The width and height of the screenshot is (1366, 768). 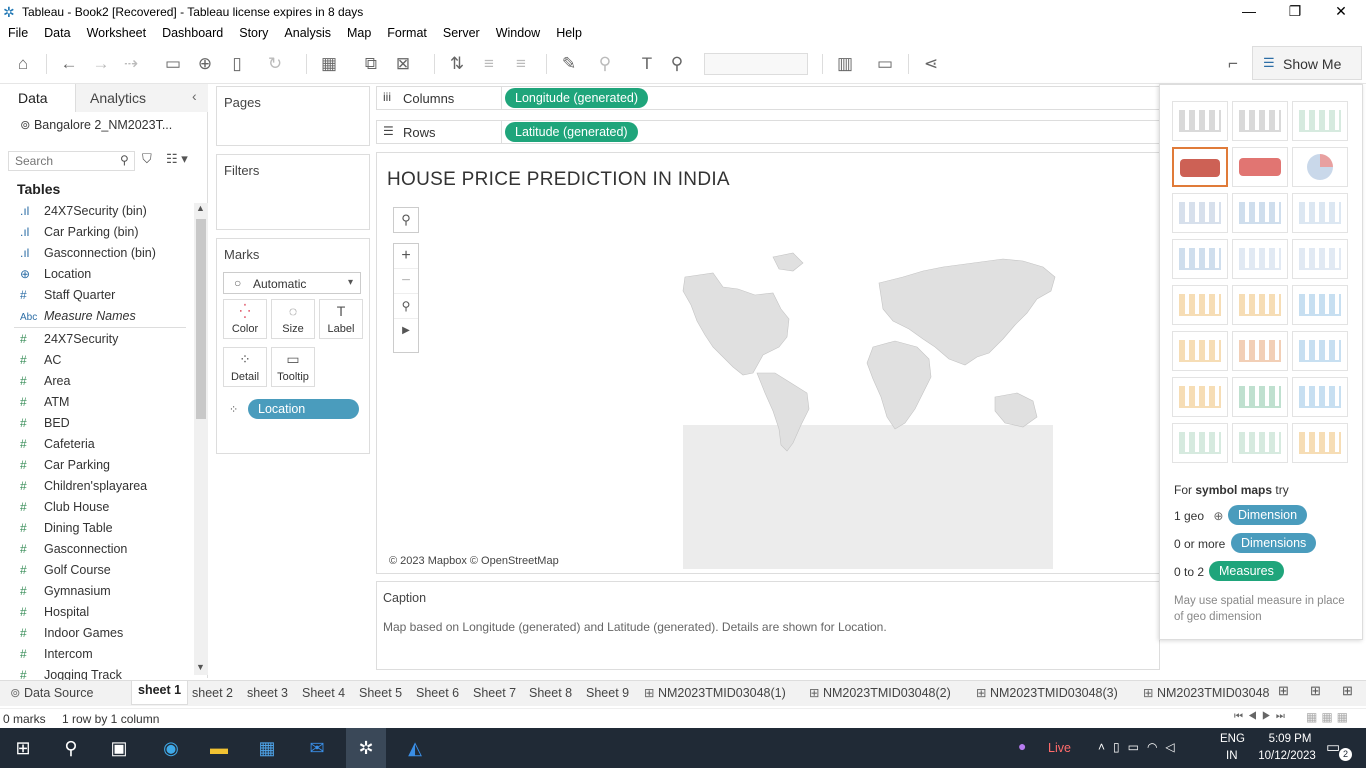 I want to click on search-box: ⚲, so click(x=71, y=161).